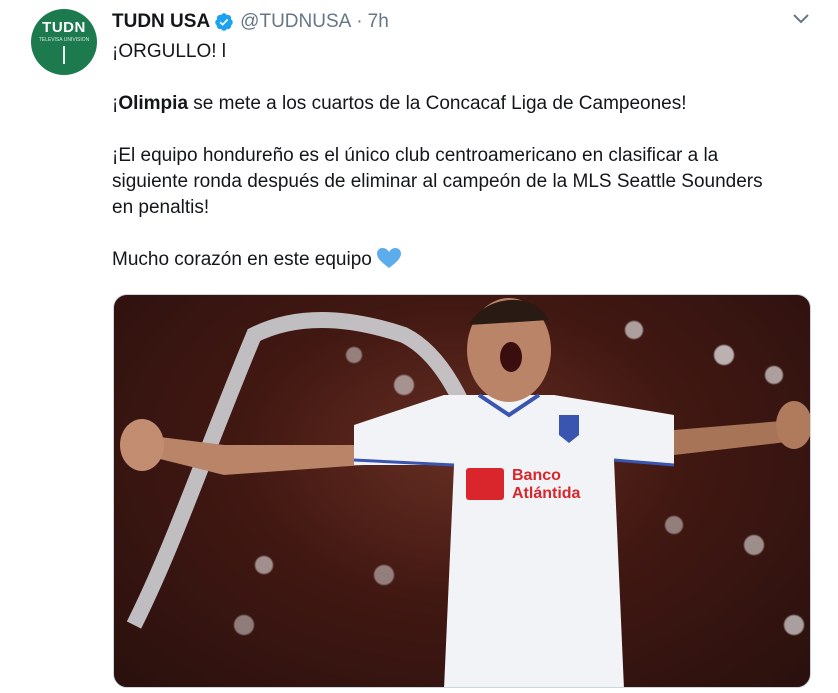  Describe the element at coordinates (161, 207) in the screenshot. I see `tweet-line-5: en penaltis!` at that location.